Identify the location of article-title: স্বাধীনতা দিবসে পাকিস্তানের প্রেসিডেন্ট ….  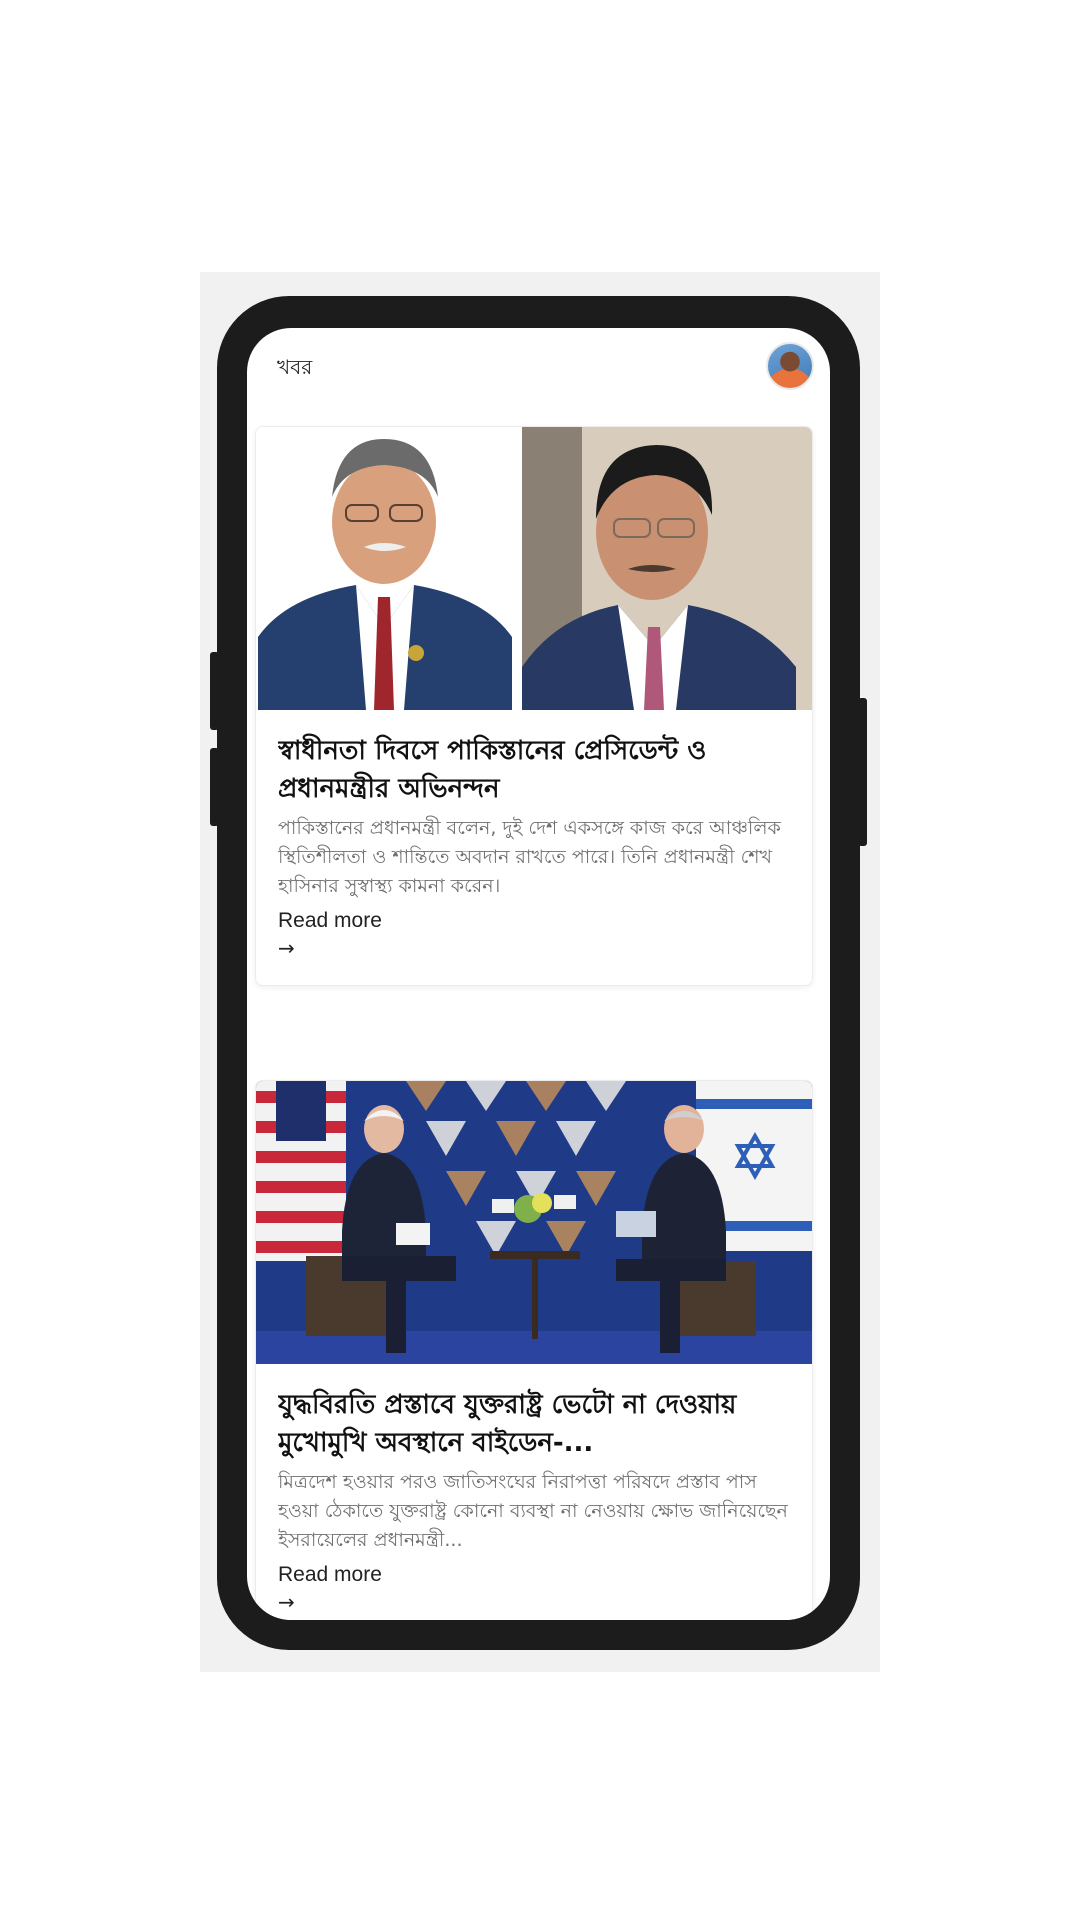
(534, 770).